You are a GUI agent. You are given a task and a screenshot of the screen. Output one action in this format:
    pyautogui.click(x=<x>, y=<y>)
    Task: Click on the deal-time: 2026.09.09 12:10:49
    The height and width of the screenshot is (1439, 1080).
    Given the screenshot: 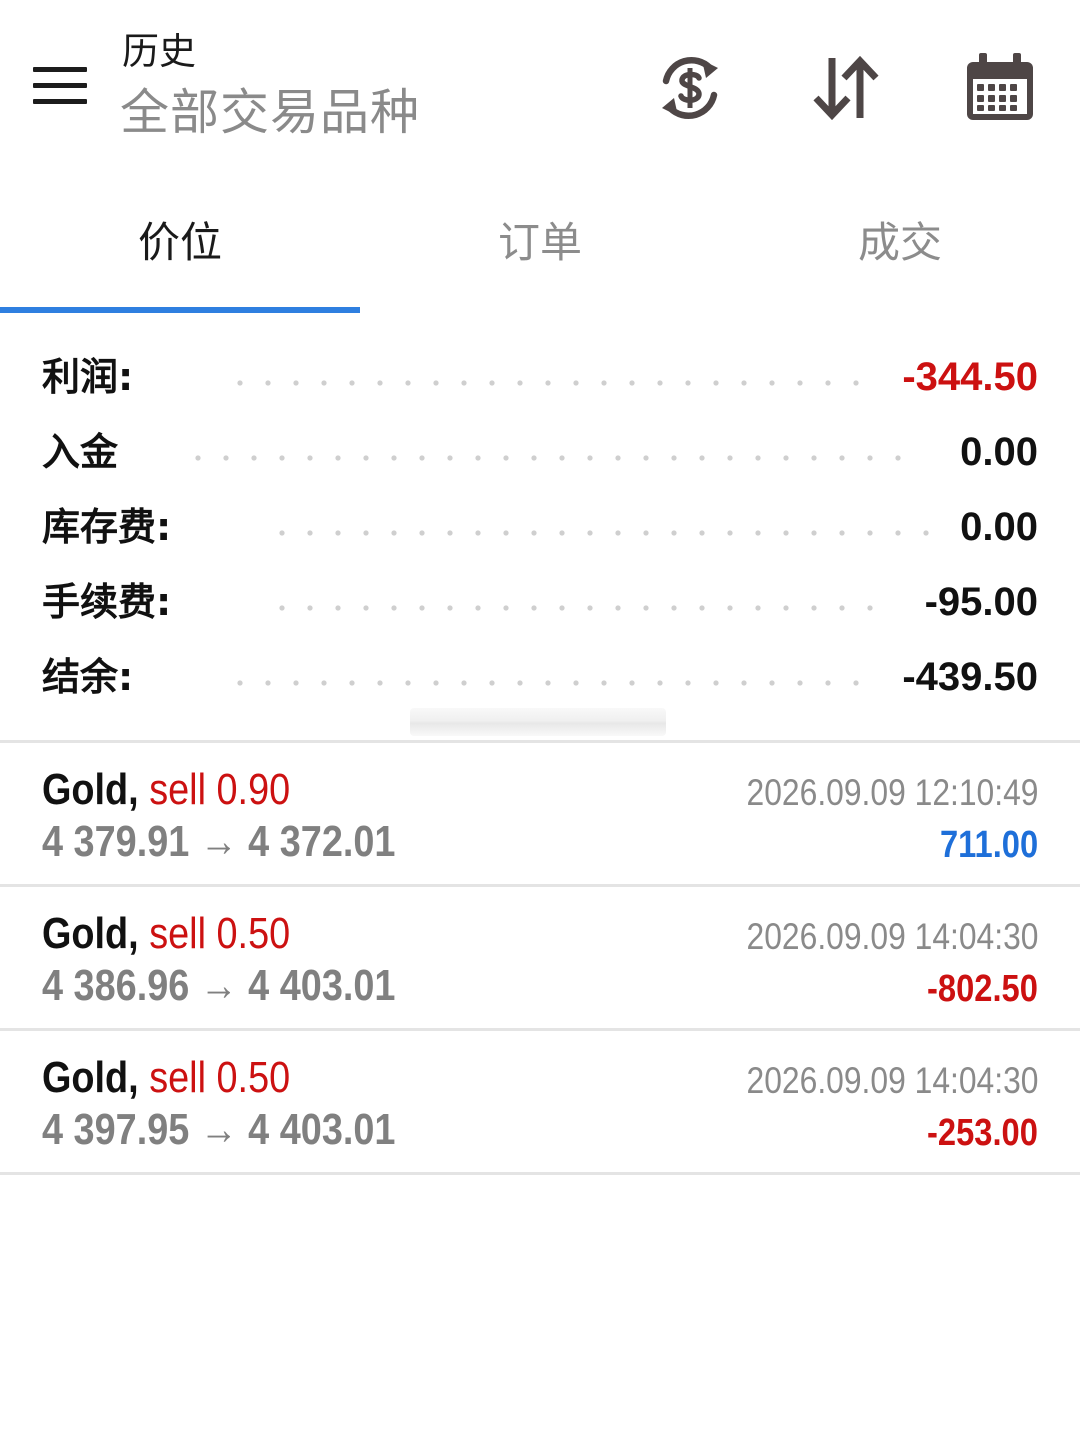 What is the action you would take?
    pyautogui.click(x=892, y=792)
    